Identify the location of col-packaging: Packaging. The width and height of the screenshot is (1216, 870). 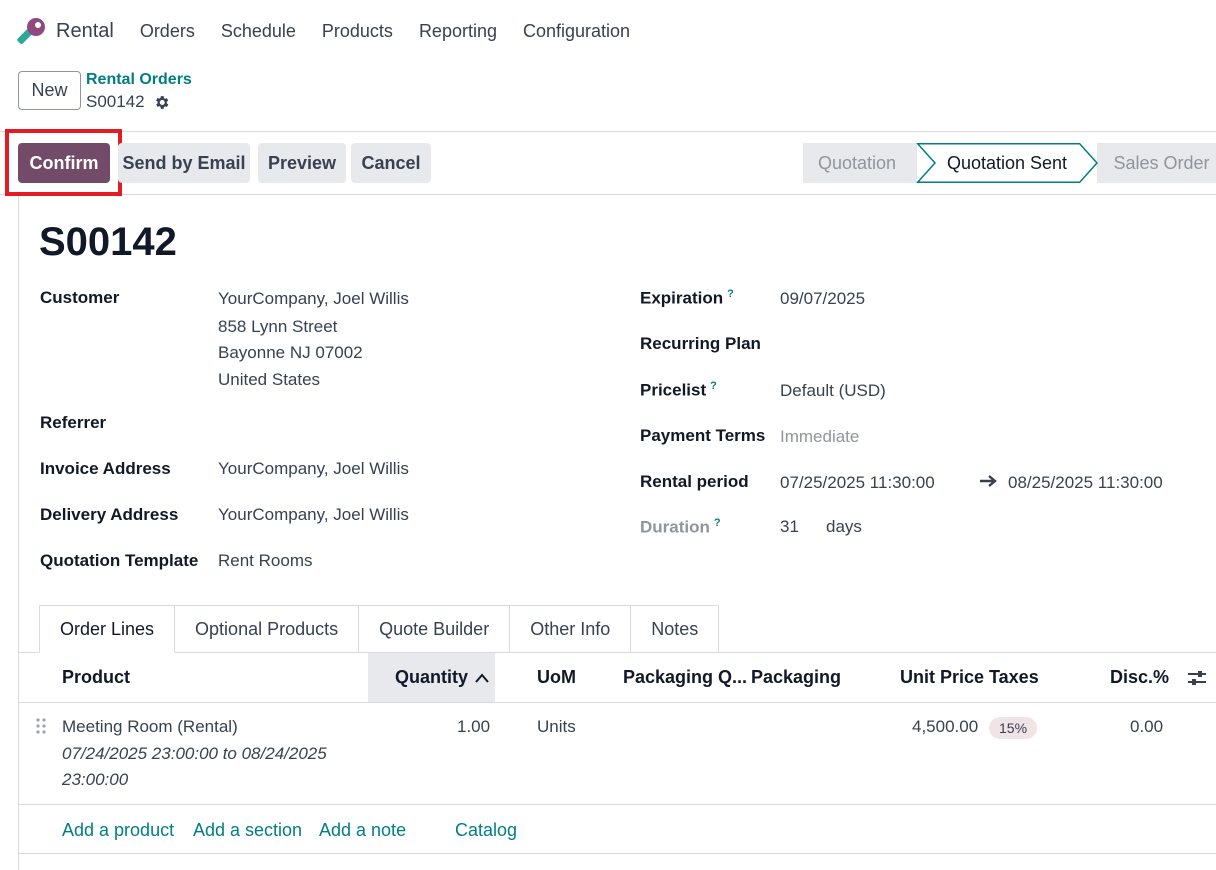
(796, 677).